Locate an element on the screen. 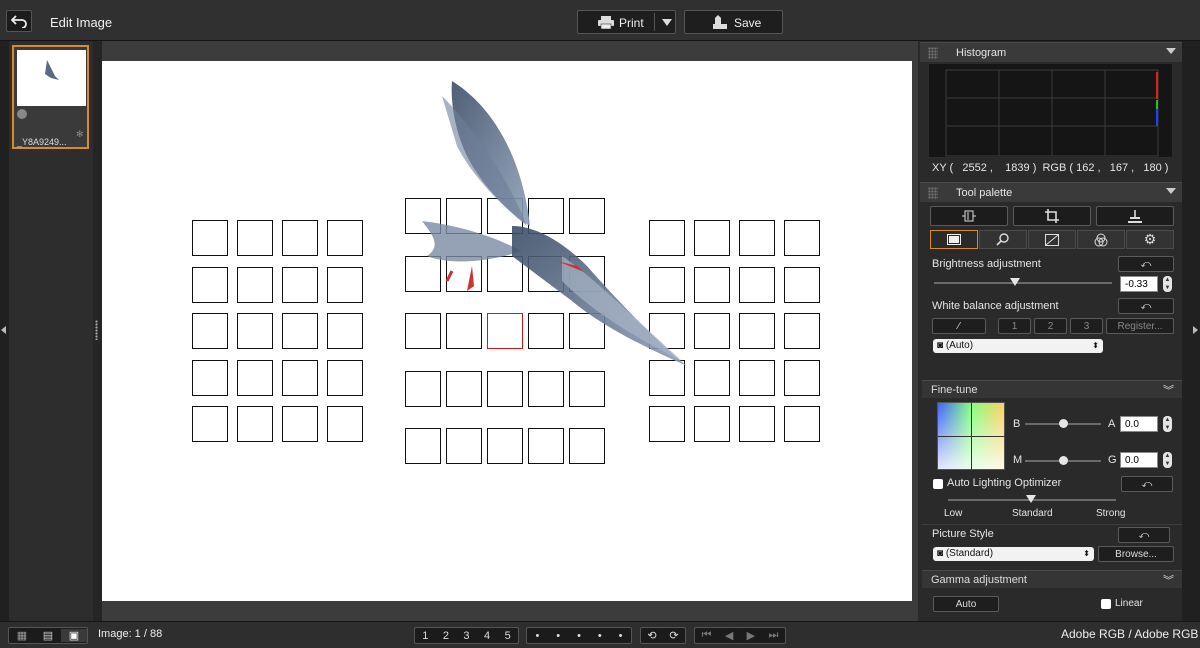 The height and width of the screenshot is (648, 1200). a-stepper: ▲ ▼ is located at coordinates (1167, 424).